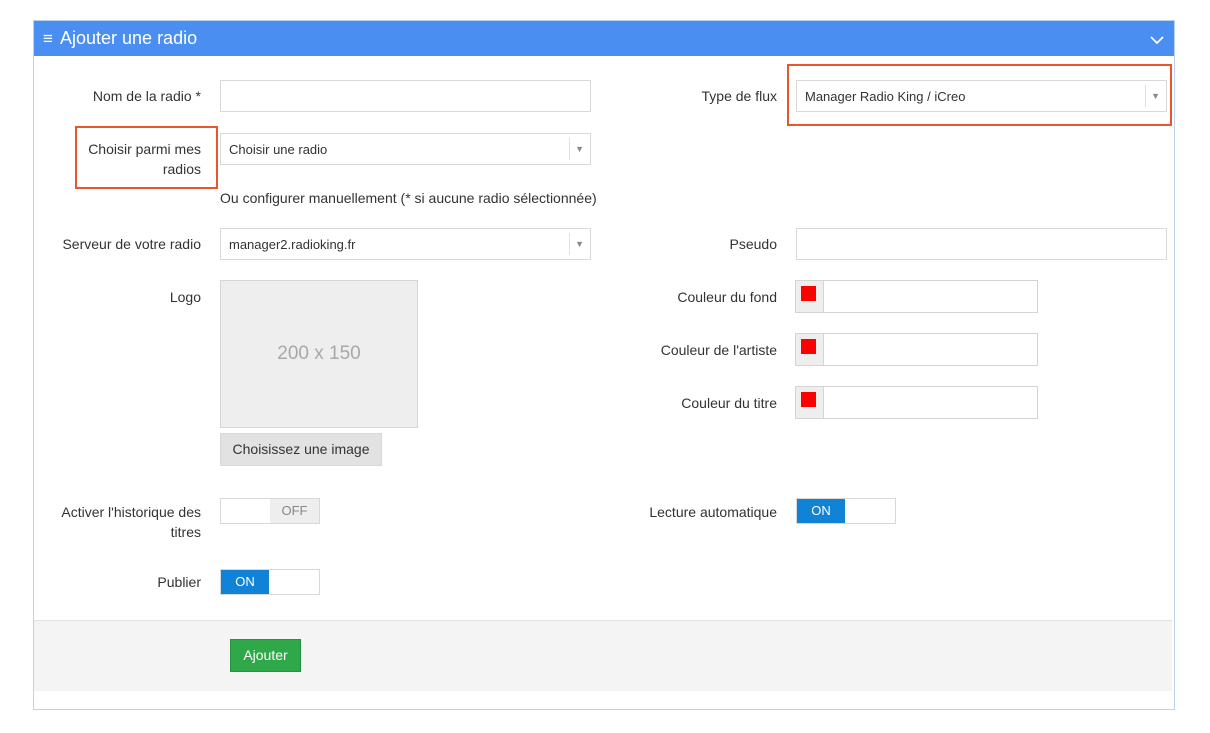 The width and height of the screenshot is (1210, 733). Describe the element at coordinates (718, 350) in the screenshot. I see `artist-color-label: Couleur de l'artiste` at that location.